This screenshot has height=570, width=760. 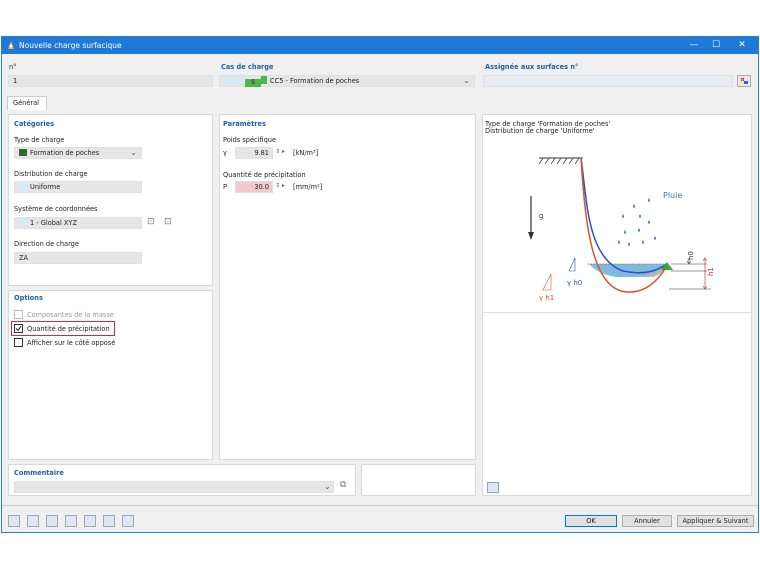 What do you see at coordinates (46, 244) in the screenshot?
I see `direction-label: Direction de charge` at bounding box center [46, 244].